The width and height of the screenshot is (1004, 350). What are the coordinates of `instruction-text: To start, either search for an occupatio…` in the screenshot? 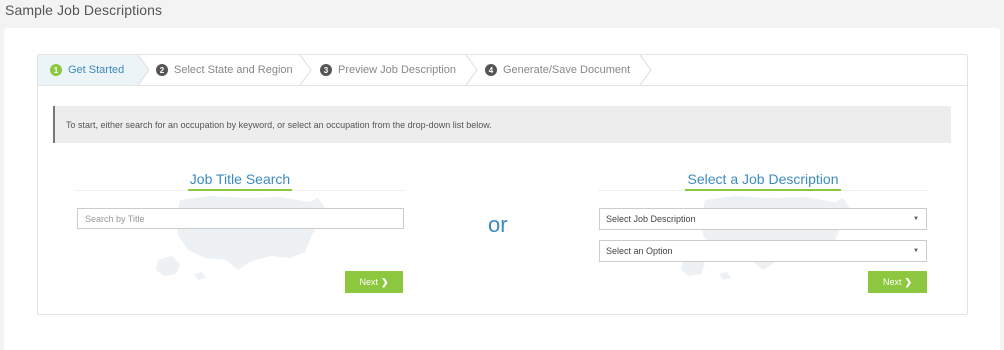 It's located at (279, 124).